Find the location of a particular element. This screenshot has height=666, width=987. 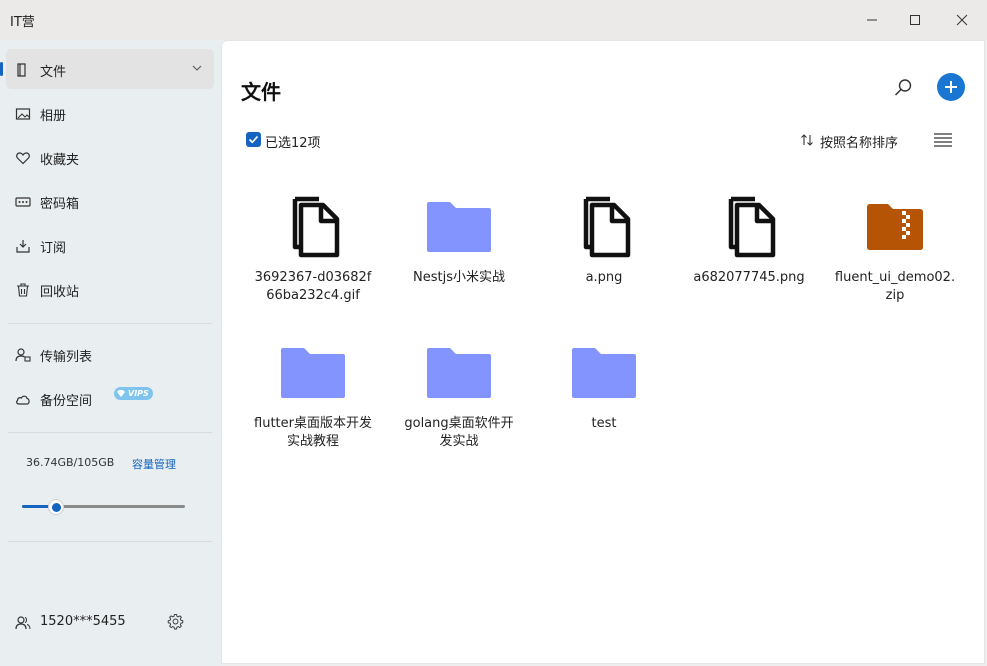

chevron-down-icon is located at coordinates (197, 68).